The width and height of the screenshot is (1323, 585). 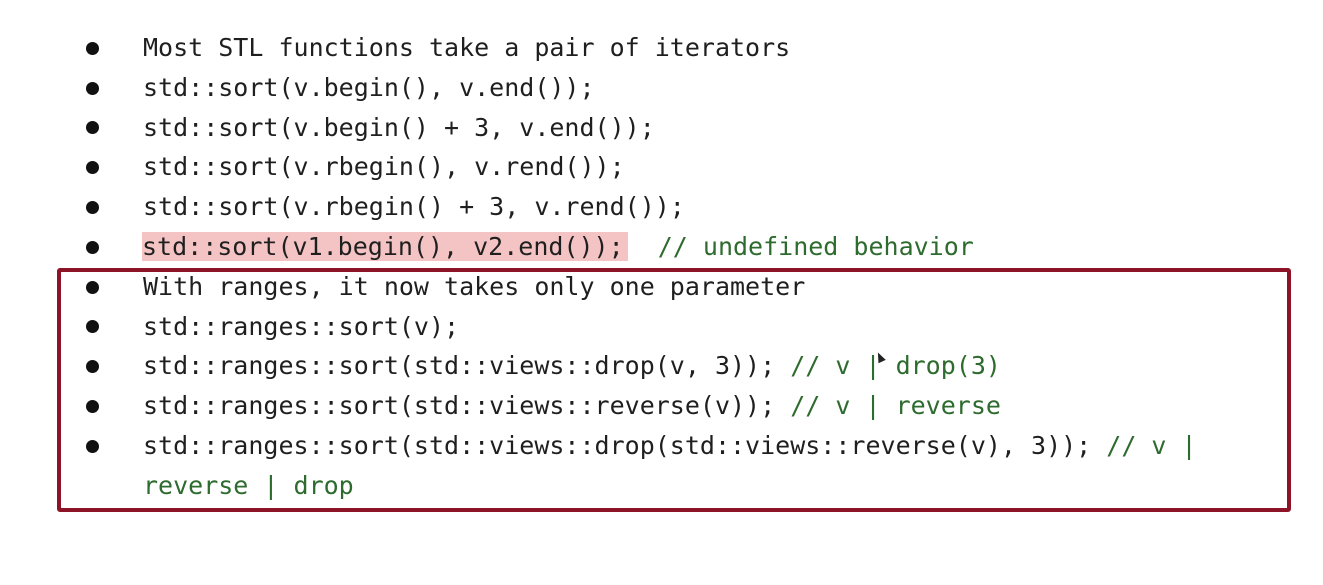 I want to click on line-text: std::sort(v.begin() + 3, v.end());, so click(x=399, y=127).